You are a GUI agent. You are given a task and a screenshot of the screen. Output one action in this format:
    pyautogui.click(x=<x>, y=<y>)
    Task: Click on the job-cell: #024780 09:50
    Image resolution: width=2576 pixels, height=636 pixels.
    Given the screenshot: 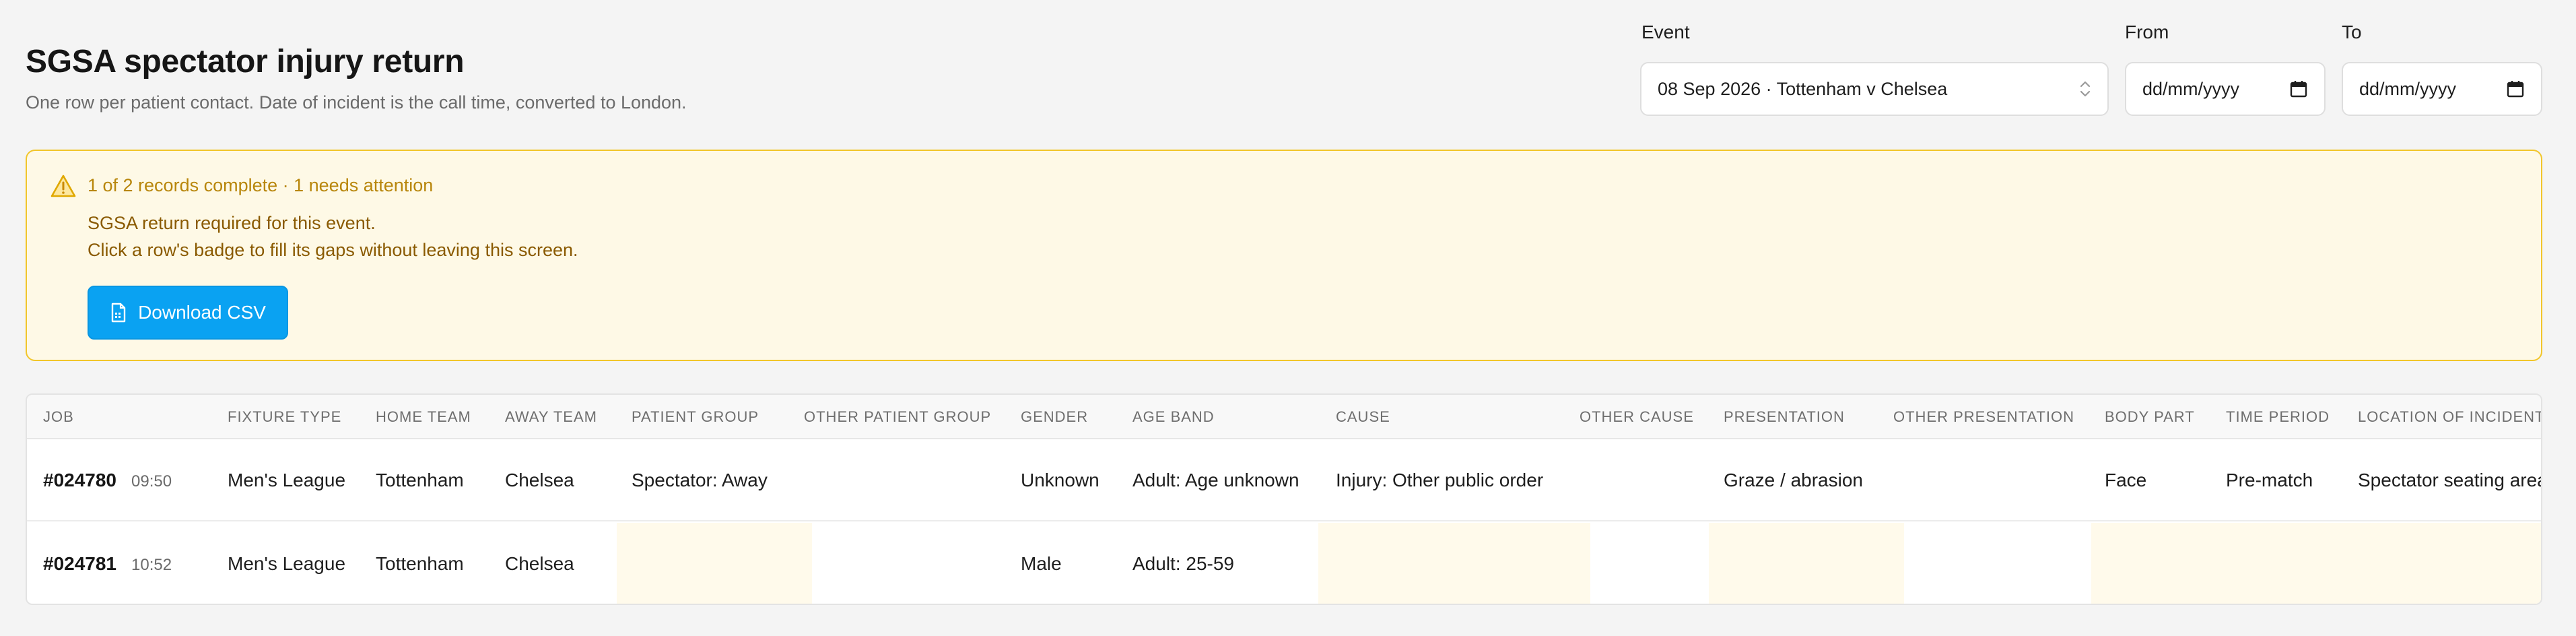 What is the action you would take?
    pyautogui.click(x=108, y=480)
    